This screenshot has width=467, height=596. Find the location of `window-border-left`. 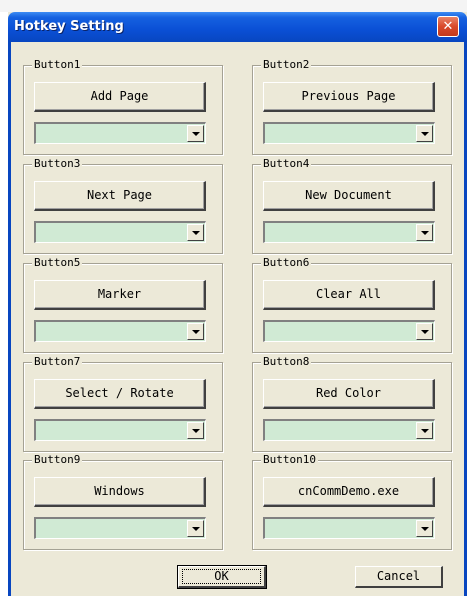

window-border-left is located at coordinates (9, 319).